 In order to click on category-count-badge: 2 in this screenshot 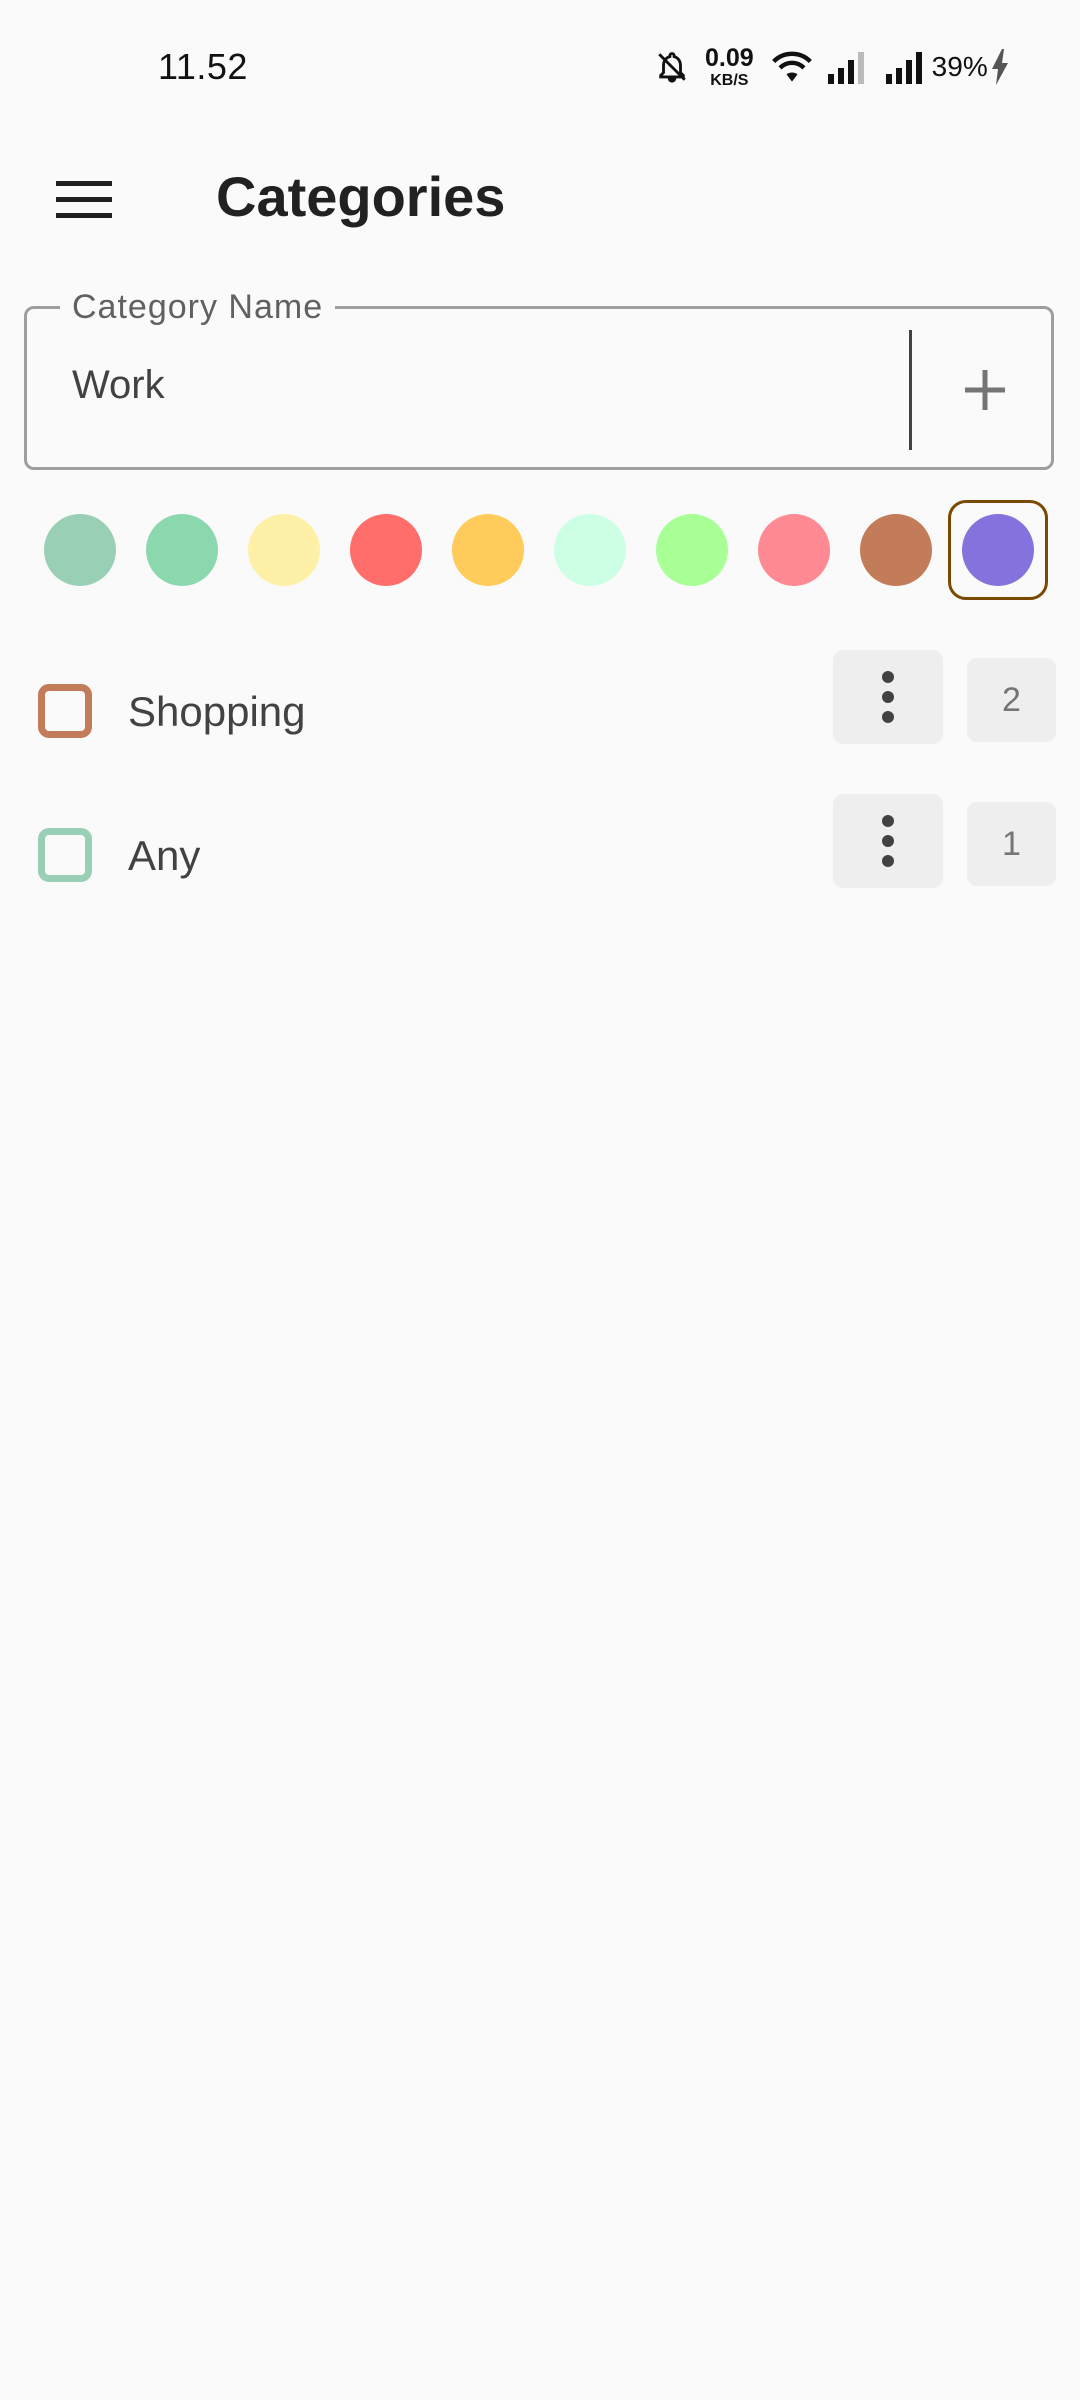, I will do `click(1011, 700)`.